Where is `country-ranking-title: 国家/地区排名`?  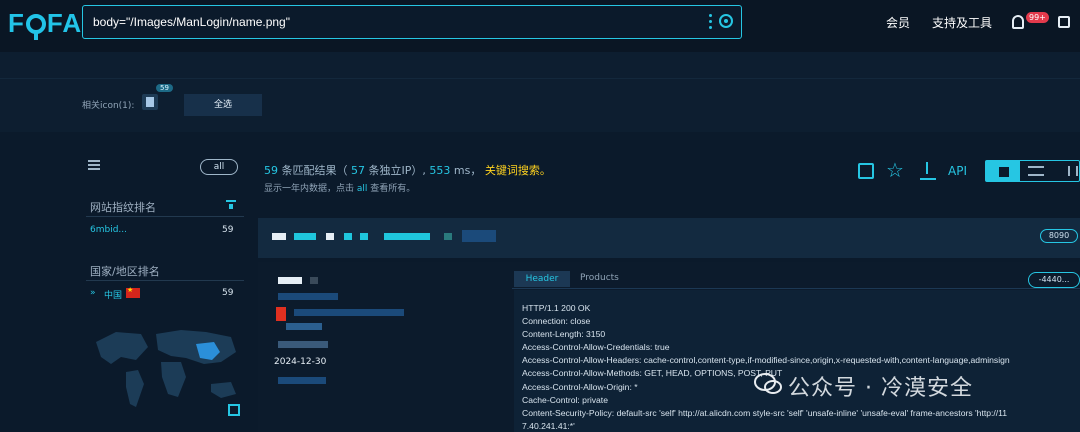 country-ranking-title: 国家/地区排名 is located at coordinates (125, 271).